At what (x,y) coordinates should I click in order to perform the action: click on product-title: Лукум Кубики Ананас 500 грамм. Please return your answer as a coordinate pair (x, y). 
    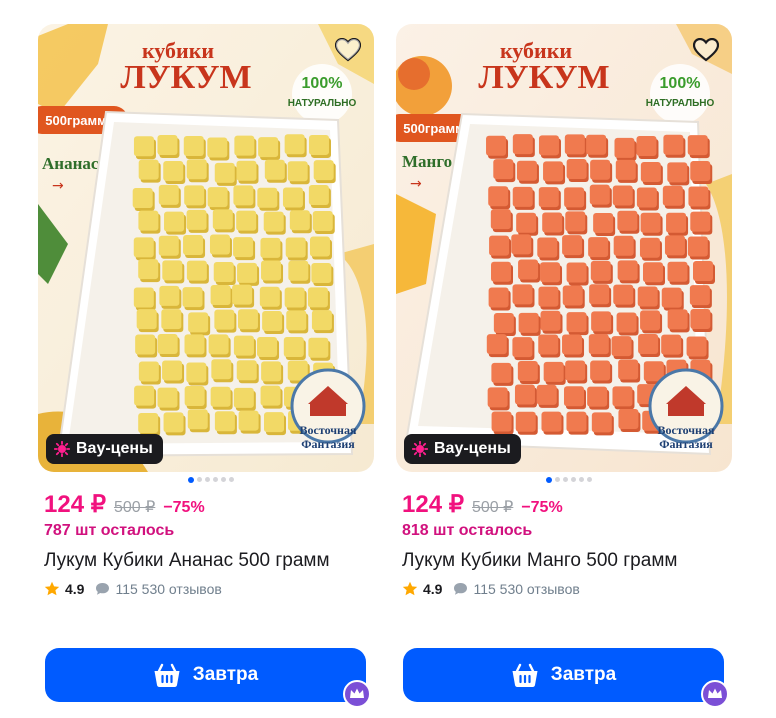
    Looking at the image, I should click on (209, 561).